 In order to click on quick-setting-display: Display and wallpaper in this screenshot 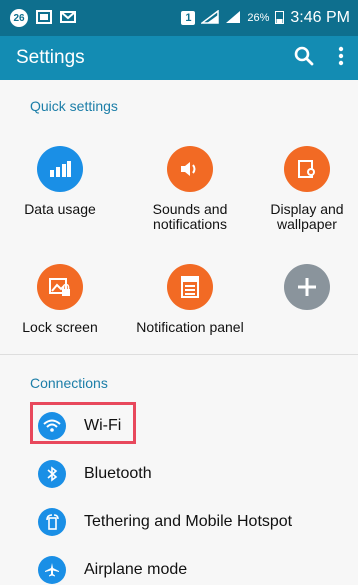, I will do `click(305, 189)`.